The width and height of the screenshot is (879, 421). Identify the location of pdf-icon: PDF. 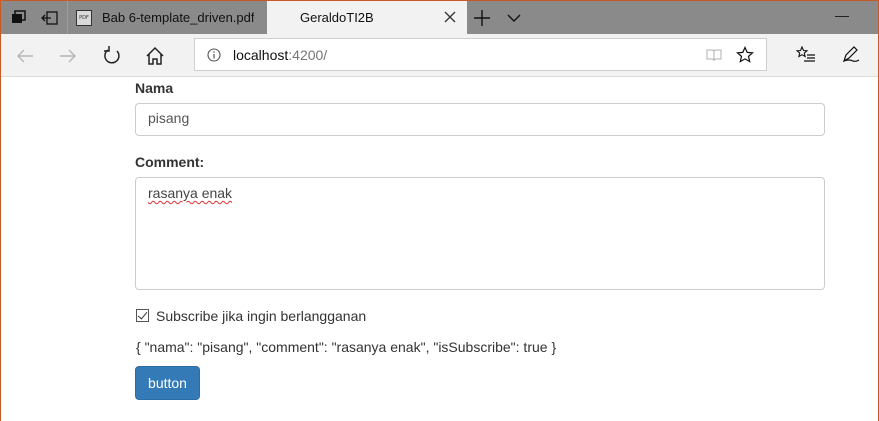
(84, 17).